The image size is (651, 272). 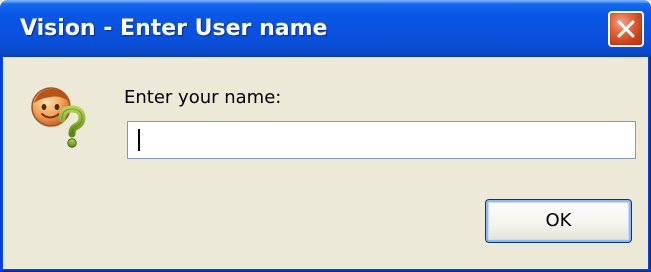 I want to click on close-button, so click(x=626, y=29).